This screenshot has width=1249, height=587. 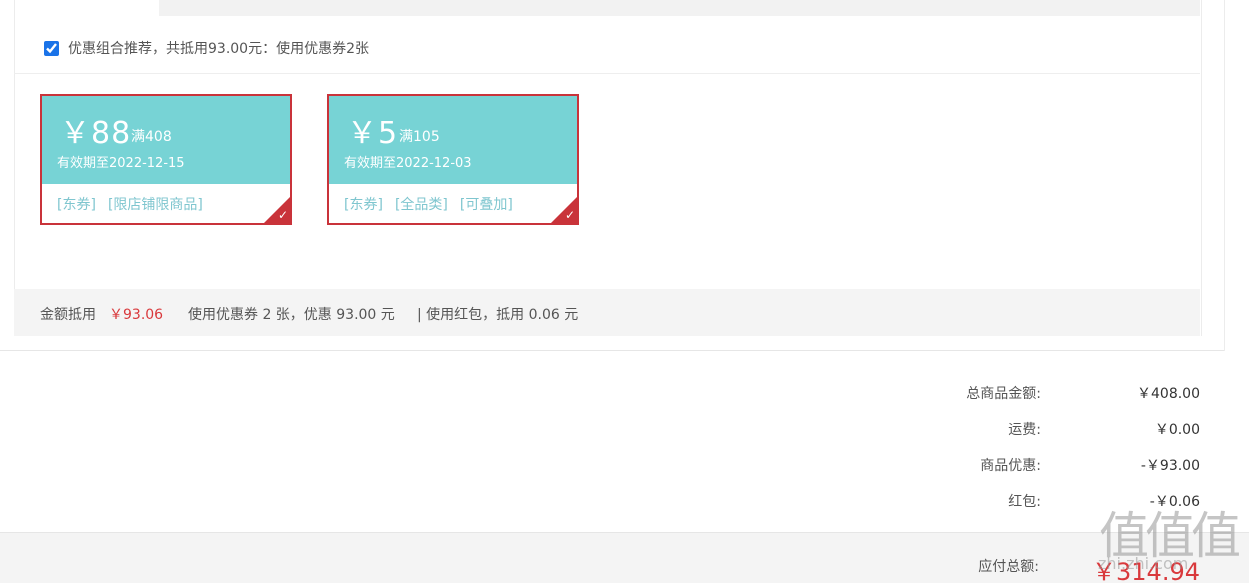 I want to click on recommend-checkbox, so click(x=51, y=48).